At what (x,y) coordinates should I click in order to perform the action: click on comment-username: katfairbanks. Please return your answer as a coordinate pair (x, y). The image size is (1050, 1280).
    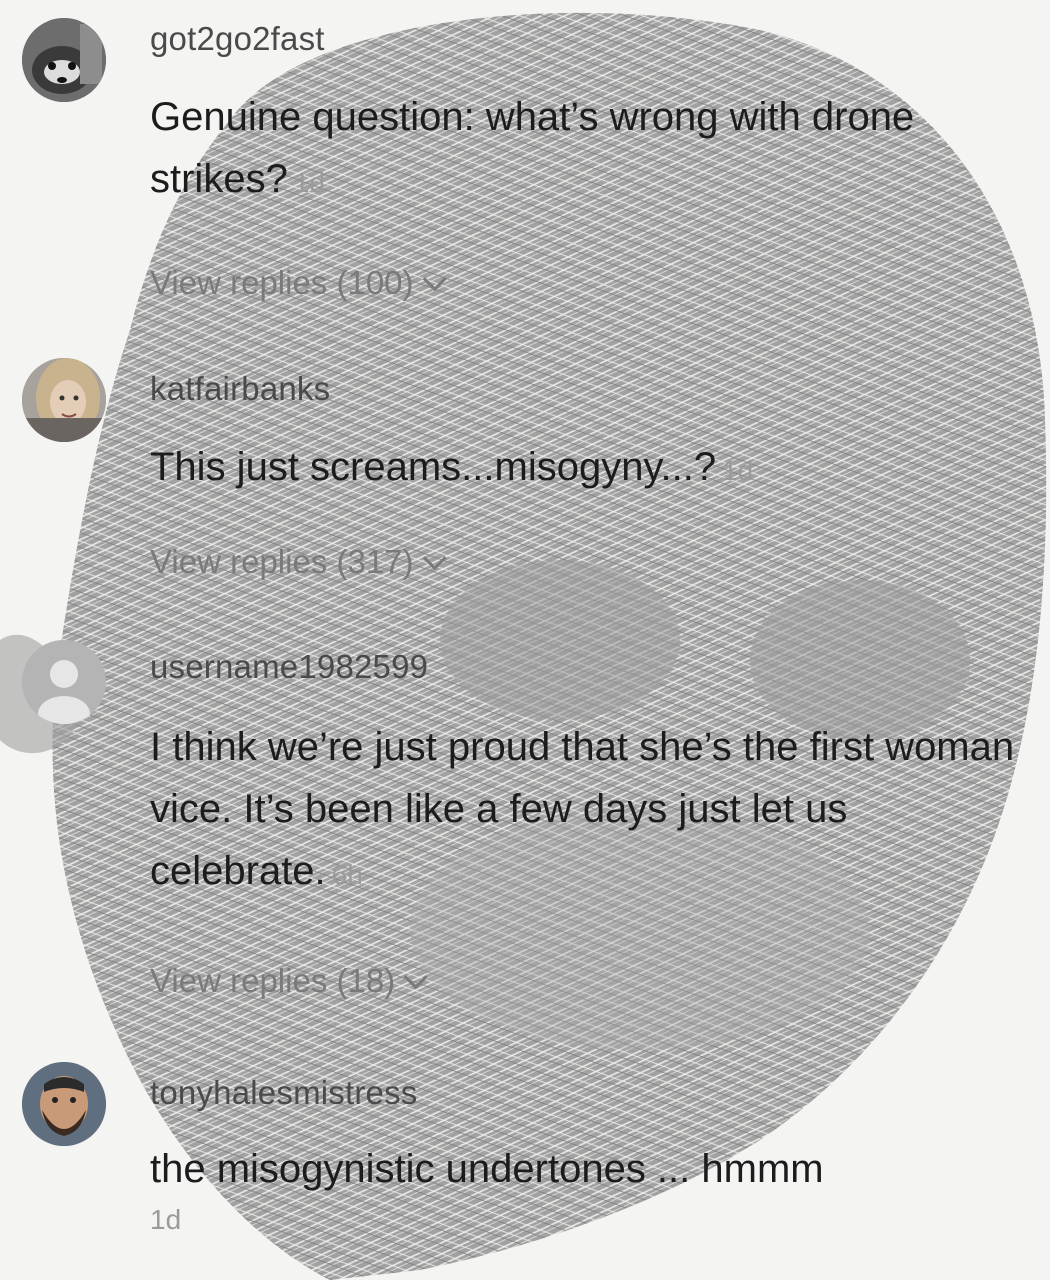
    Looking at the image, I should click on (240, 389).